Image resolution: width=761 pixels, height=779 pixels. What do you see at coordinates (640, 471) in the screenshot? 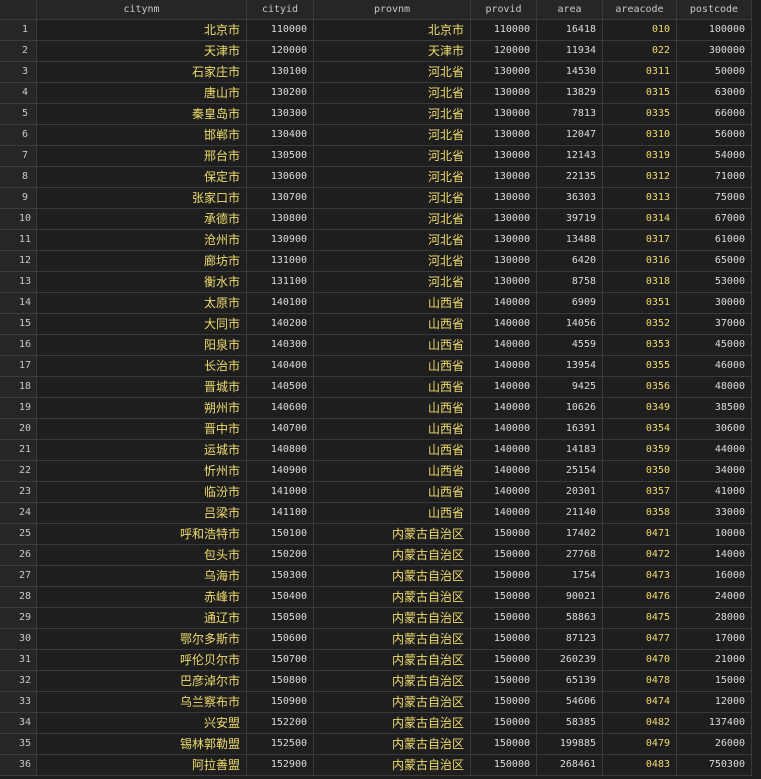
I see `cell-areacode: 0350` at bounding box center [640, 471].